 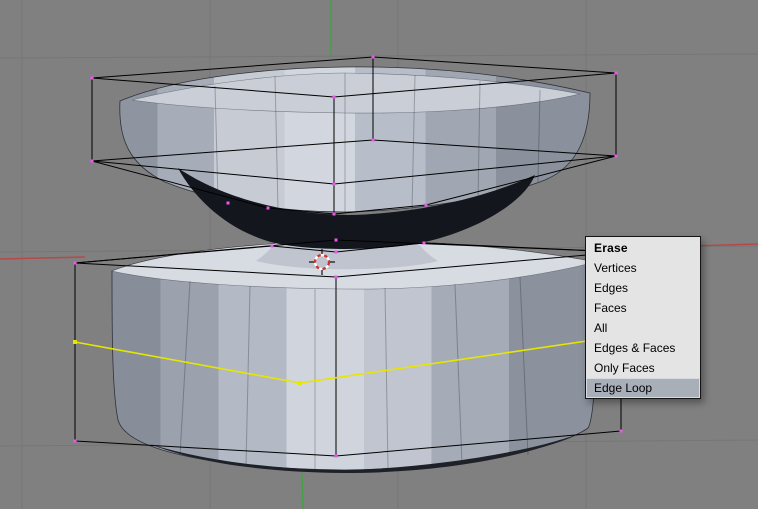 What do you see at coordinates (643, 268) in the screenshot?
I see `menu-item-vertices: Vertices` at bounding box center [643, 268].